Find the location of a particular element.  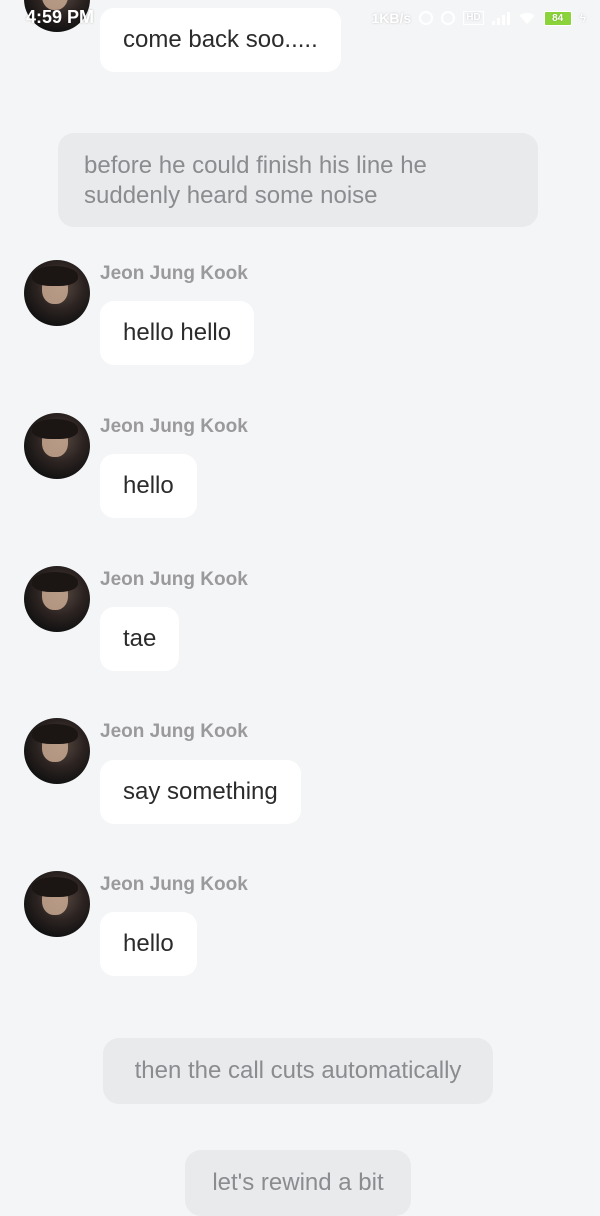

narration-bubble: let's rewind a bit is located at coordinates (298, 1183).